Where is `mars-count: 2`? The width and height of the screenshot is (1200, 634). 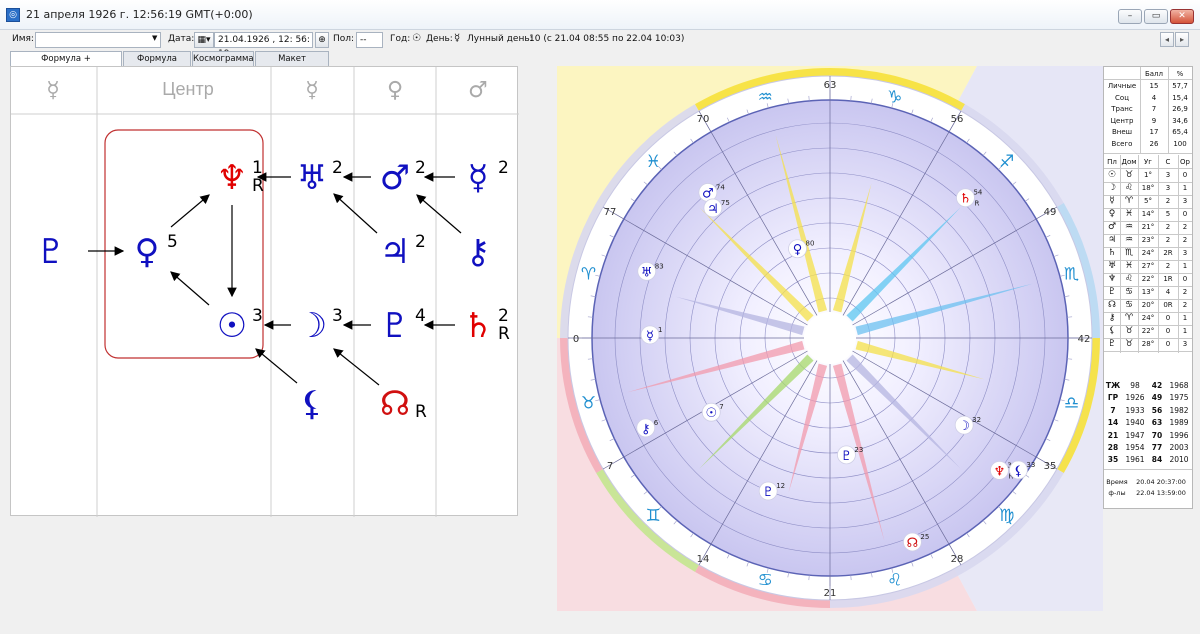
mars-count: 2 is located at coordinates (420, 168).